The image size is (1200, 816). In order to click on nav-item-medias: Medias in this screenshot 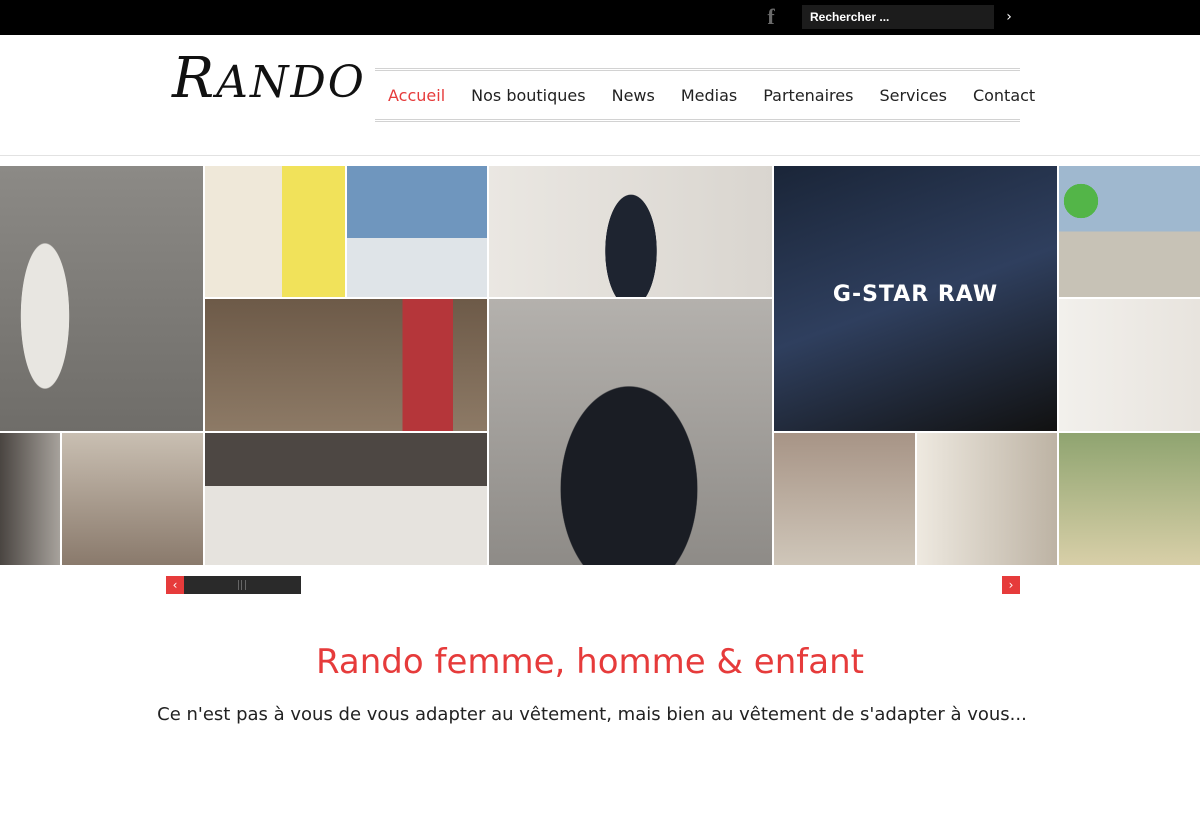, I will do `click(709, 95)`.